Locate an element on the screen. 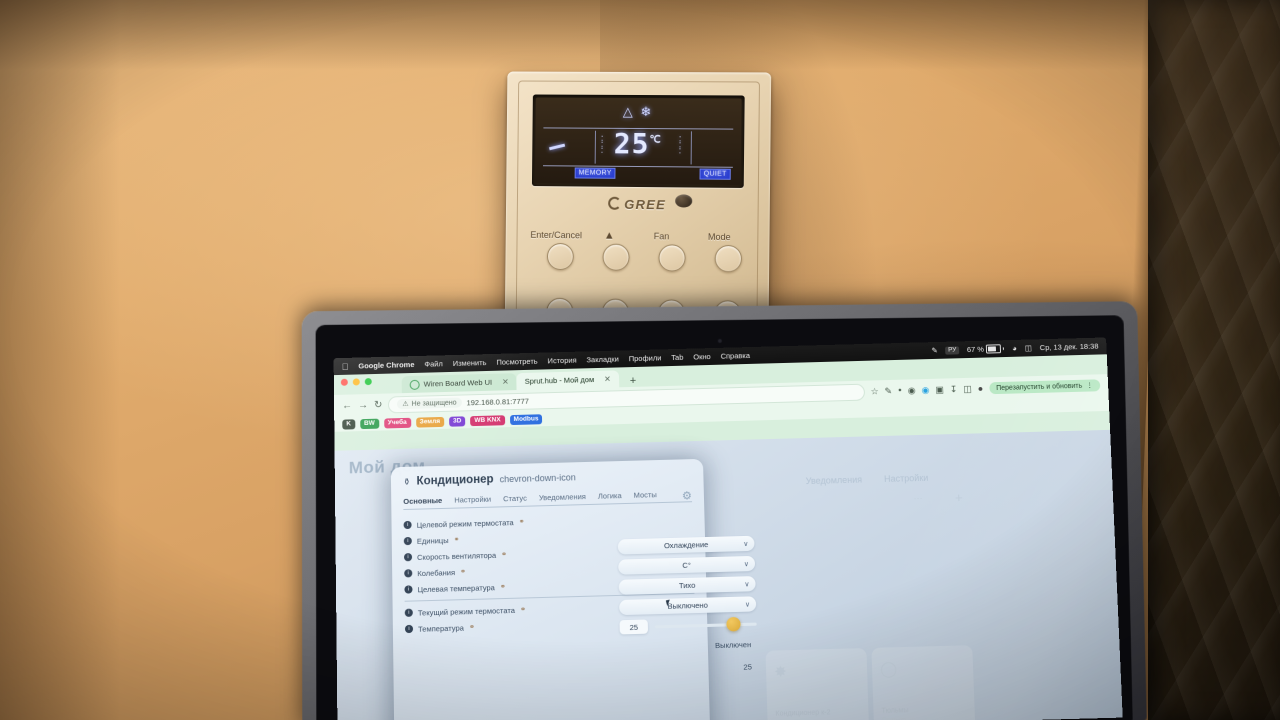 Image resolution: width=1280 pixels, height=720 pixels. minimize-window-button is located at coordinates (356, 382).